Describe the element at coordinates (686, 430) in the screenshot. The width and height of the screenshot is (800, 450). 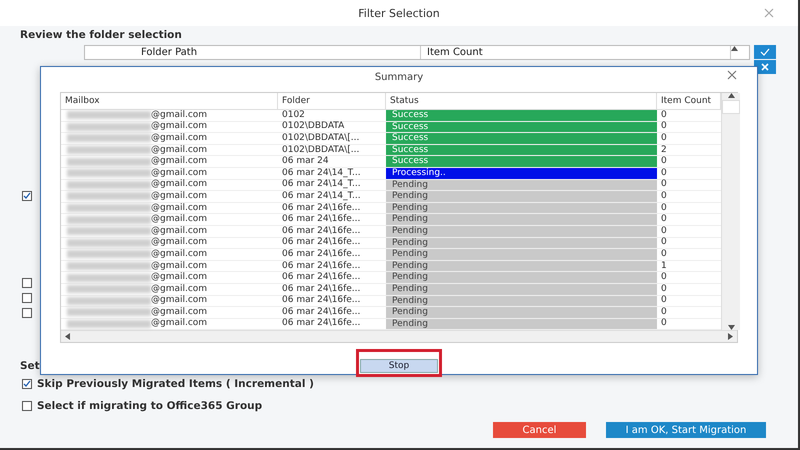
I see `start-migration-button: I am OK, Start Migration` at that location.